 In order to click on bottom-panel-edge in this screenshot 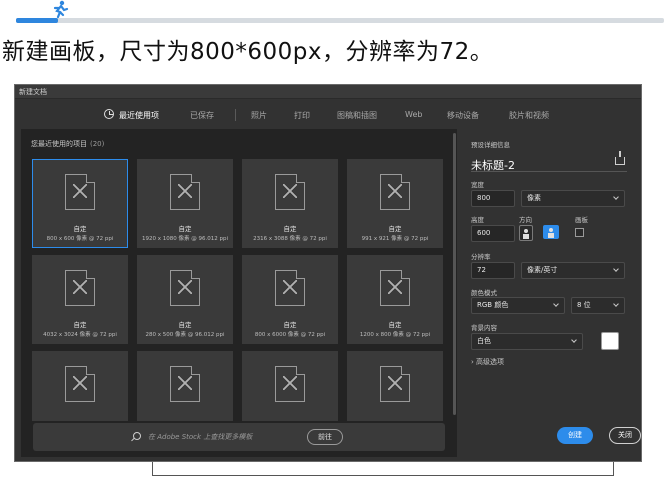, I will do `click(383, 469)`.